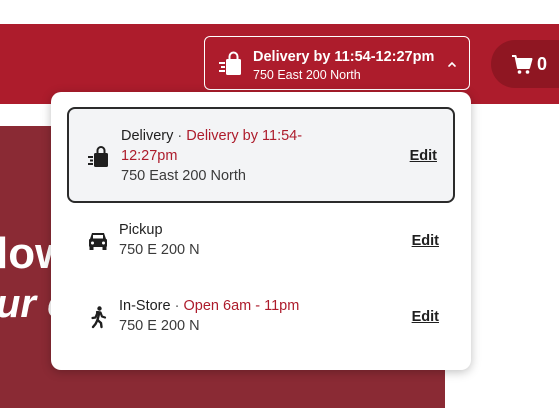 The image size is (559, 408). I want to click on cart-icon, so click(522, 64).